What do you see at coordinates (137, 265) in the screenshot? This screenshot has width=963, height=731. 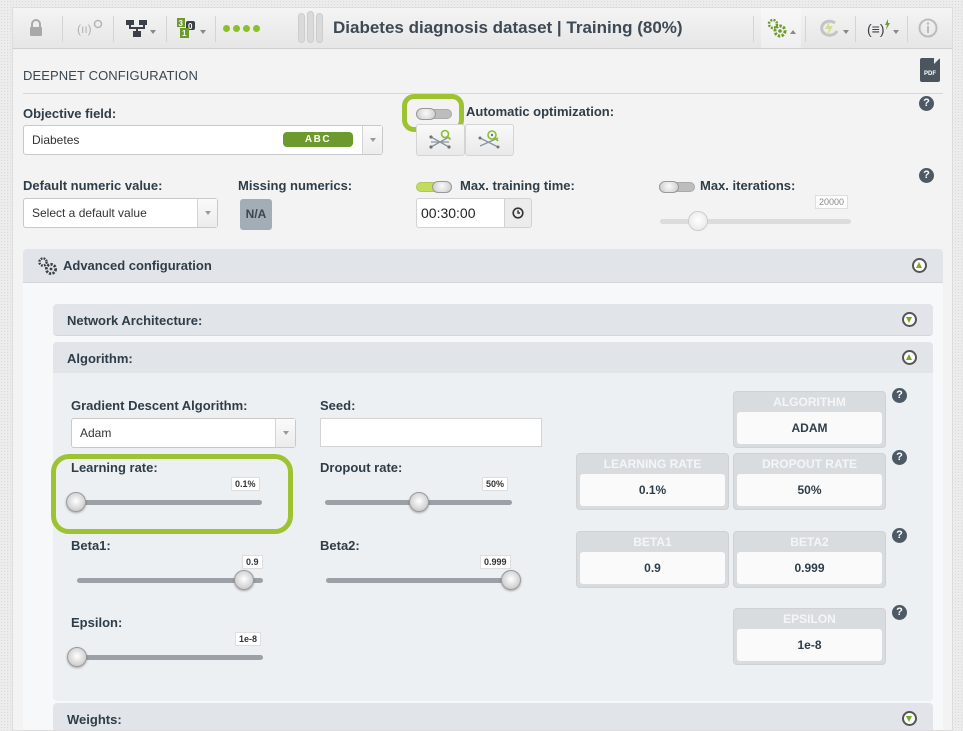 I see `advanced-configuration-title: Advanced configuration` at bounding box center [137, 265].